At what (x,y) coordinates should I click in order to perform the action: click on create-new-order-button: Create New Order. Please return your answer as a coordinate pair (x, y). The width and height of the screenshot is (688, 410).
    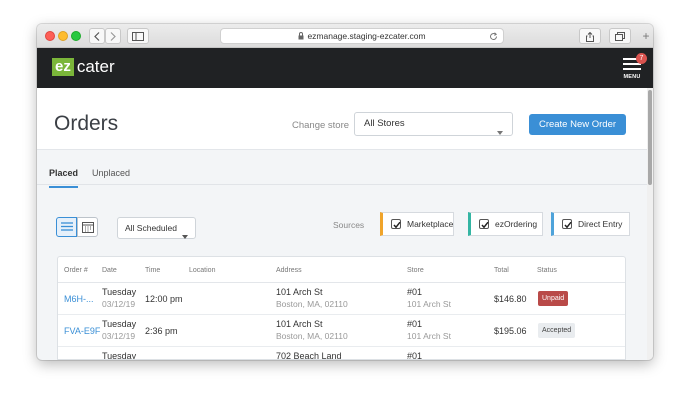
    Looking at the image, I should click on (577, 124).